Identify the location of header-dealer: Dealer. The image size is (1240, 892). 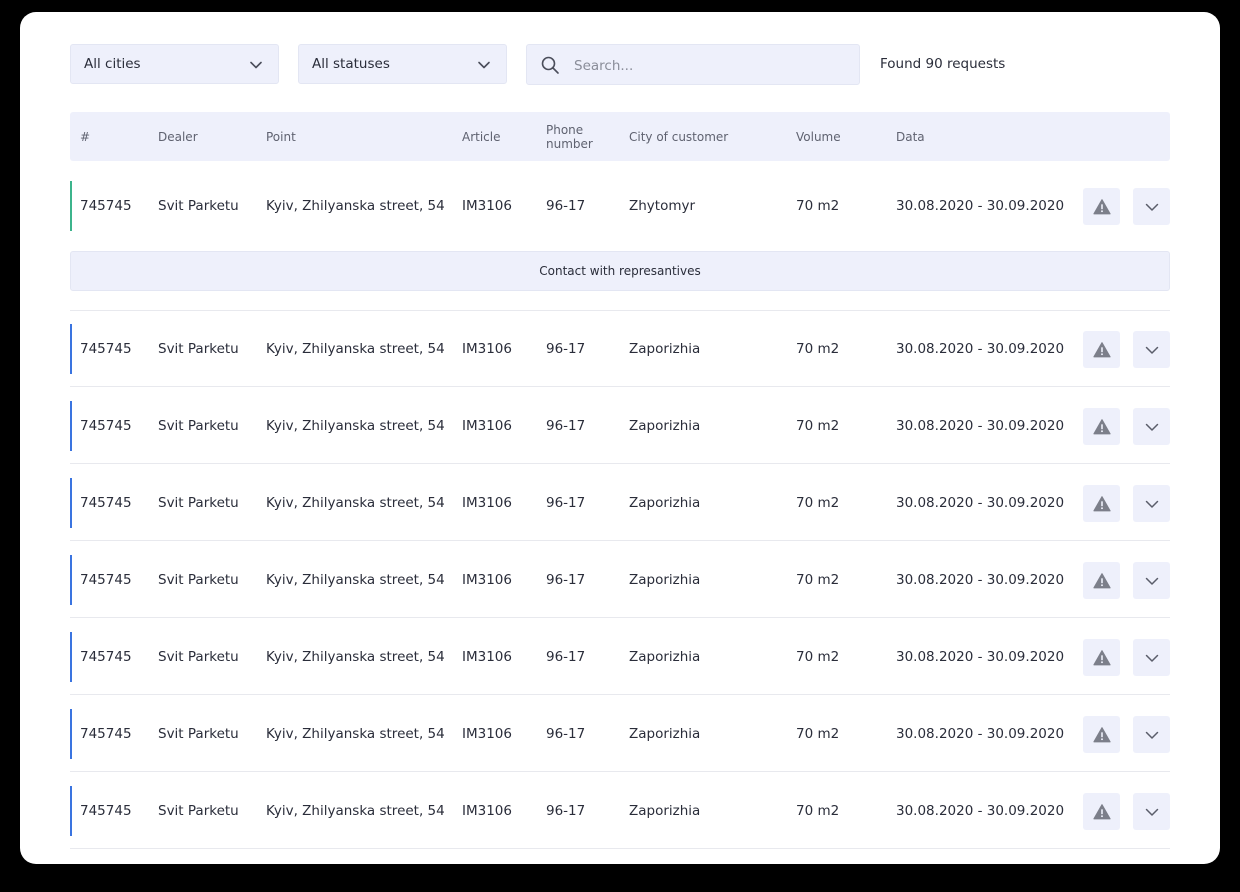
(178, 136).